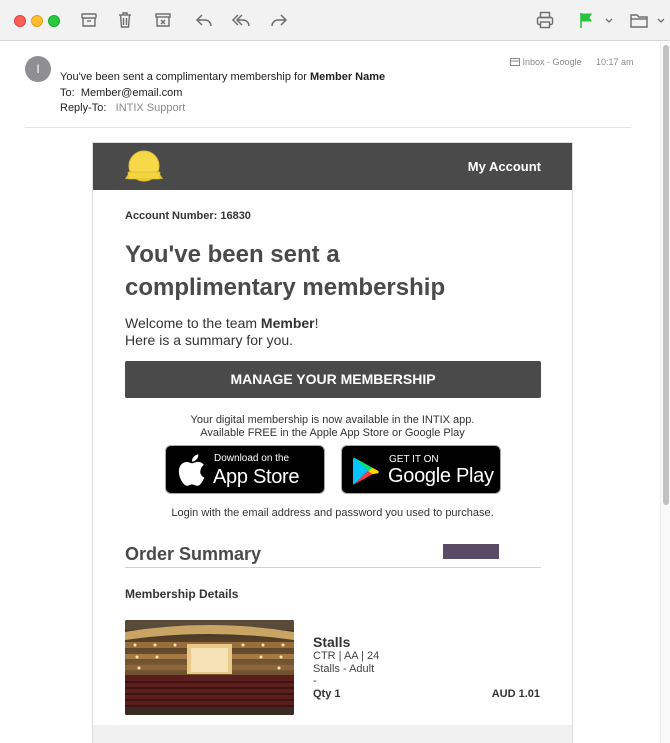  Describe the element at coordinates (332, 166) in the screenshot. I see `email-banner: My Account` at that location.